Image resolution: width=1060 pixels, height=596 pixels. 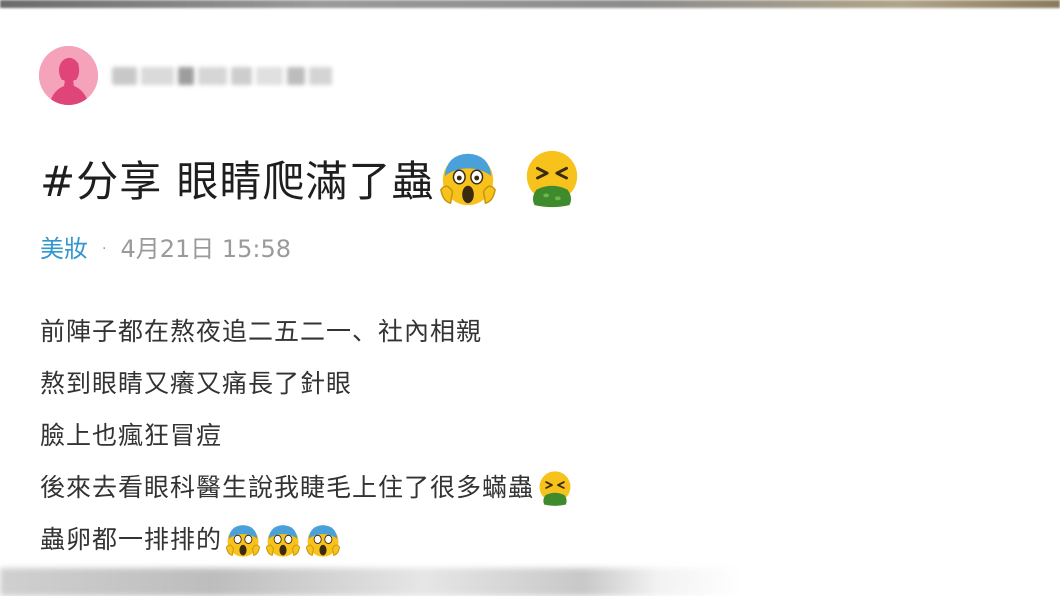 What do you see at coordinates (530, 4) in the screenshot?
I see `top-blurred-strip` at bounding box center [530, 4].